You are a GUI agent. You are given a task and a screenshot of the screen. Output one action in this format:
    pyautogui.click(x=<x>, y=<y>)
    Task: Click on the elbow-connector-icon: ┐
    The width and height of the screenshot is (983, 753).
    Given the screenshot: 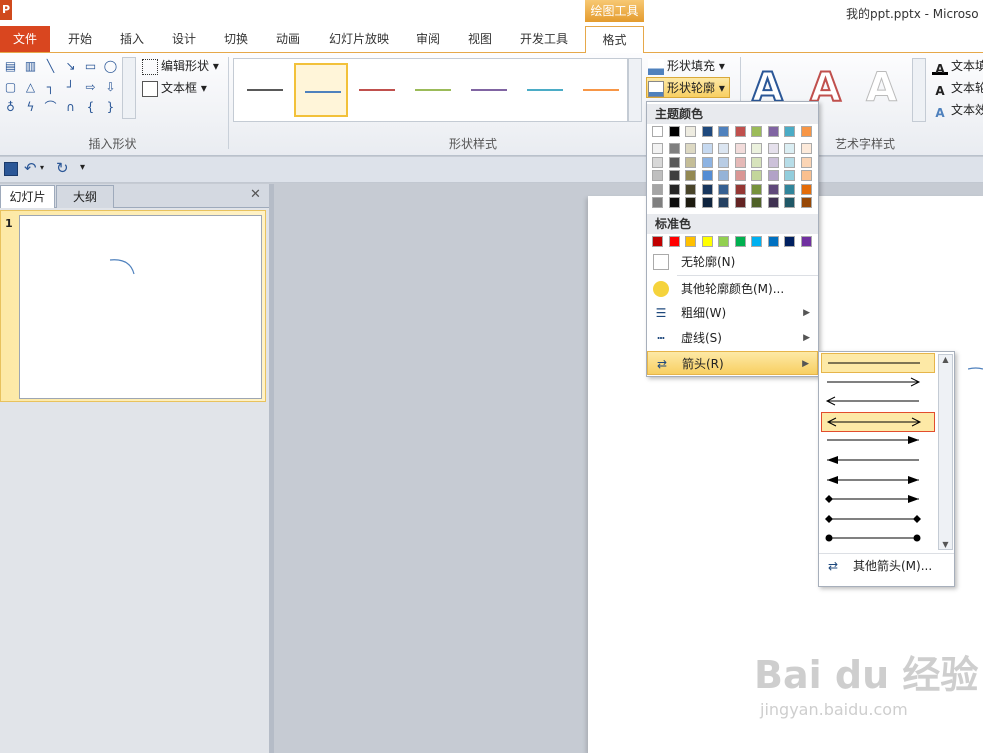 What is the action you would take?
    pyautogui.click(x=50, y=87)
    